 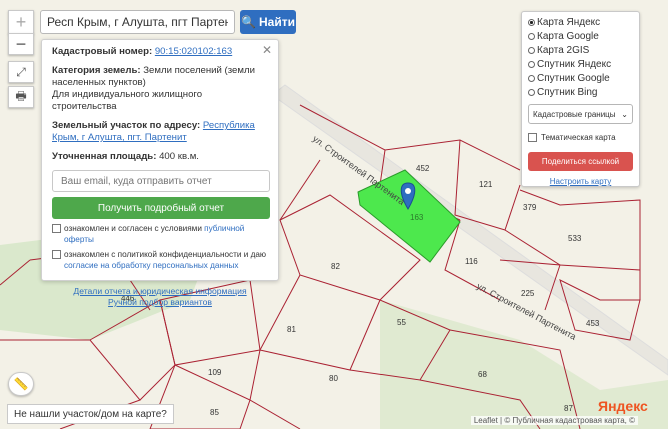 I want to click on category-label: Категория земель:, so click(x=96, y=70).